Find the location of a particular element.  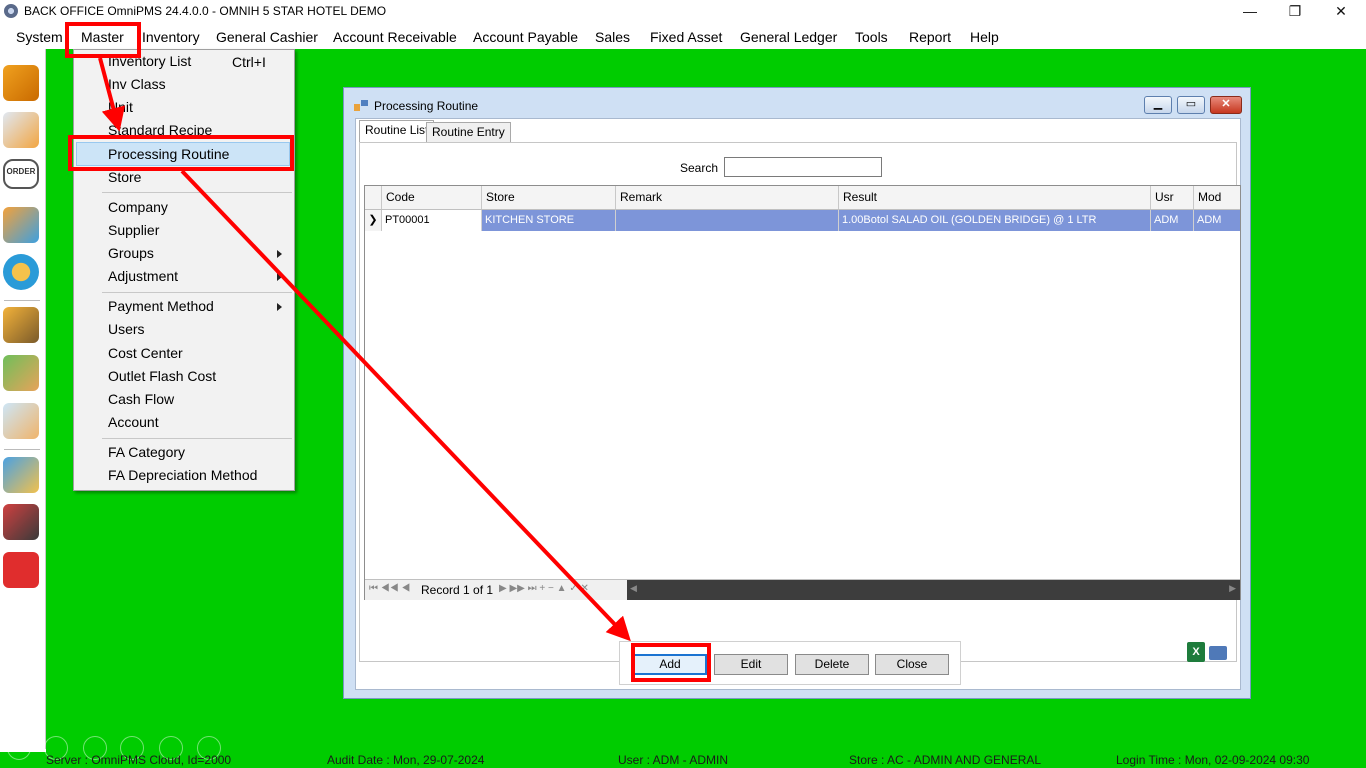

horizontal-scrollbar: ◀ ▶ is located at coordinates (933, 590).